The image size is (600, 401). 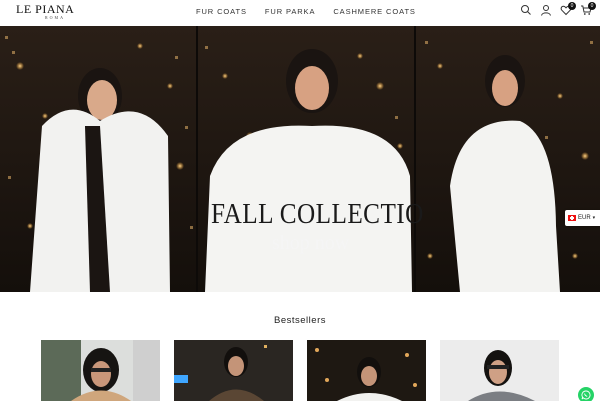 I want to click on hero-title: FALL COLLECTIO, so click(x=317, y=214).